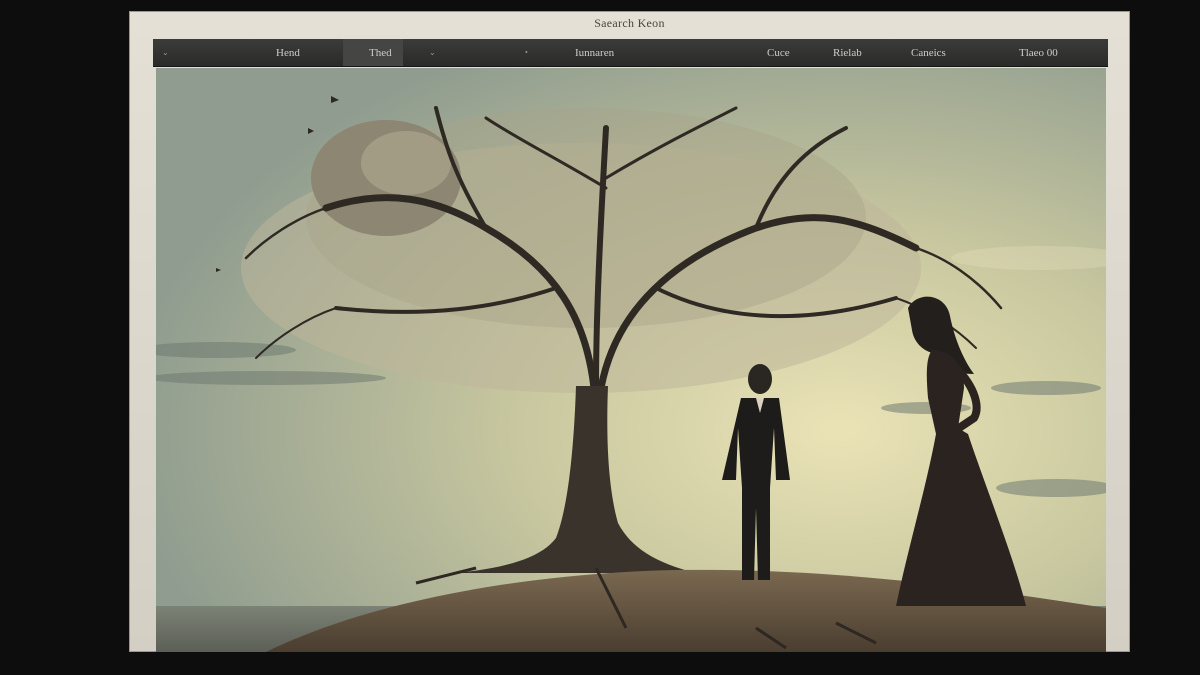  I want to click on chevron-down-icon: ⌄, so click(432, 52).